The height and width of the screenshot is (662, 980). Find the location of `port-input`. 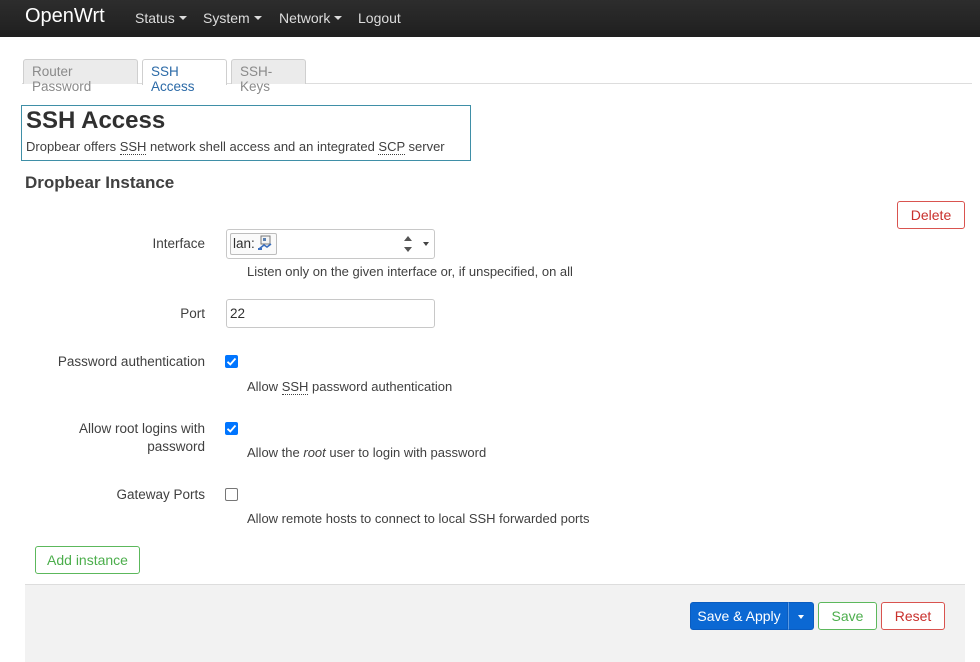

port-input is located at coordinates (330, 313).